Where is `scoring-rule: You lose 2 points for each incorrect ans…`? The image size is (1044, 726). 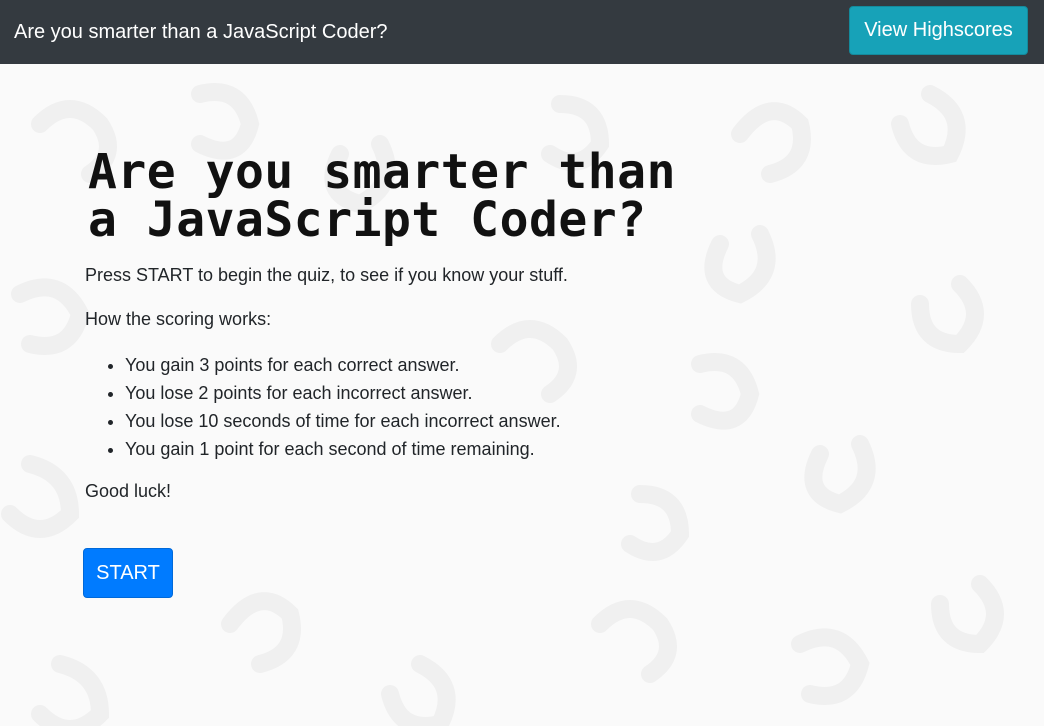
scoring-rule: You lose 2 points for each incorrect ans… is located at coordinates (343, 393).